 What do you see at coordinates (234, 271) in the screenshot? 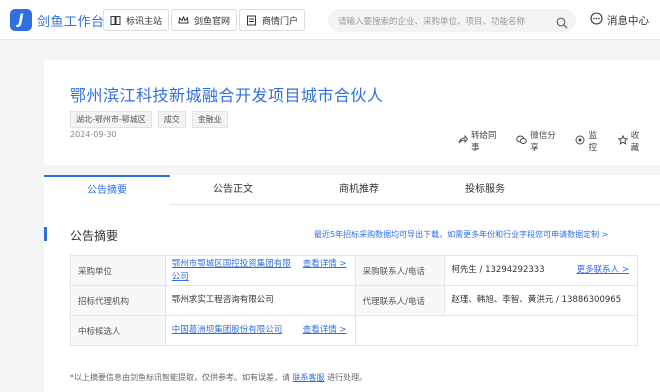
I see `purchaser-name-link: 鄂州市鄂城区国控投资集团有限公司` at bounding box center [234, 271].